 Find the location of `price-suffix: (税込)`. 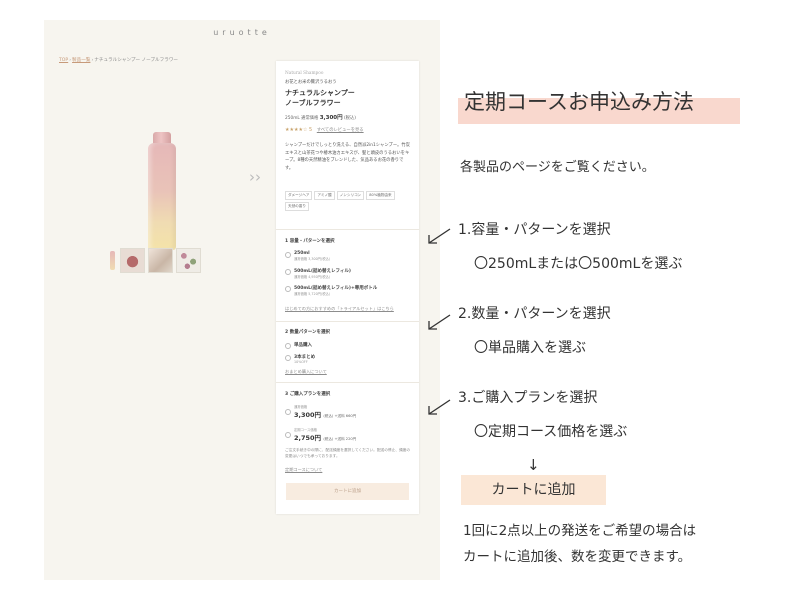

price-suffix: (税込) is located at coordinates (350, 118).